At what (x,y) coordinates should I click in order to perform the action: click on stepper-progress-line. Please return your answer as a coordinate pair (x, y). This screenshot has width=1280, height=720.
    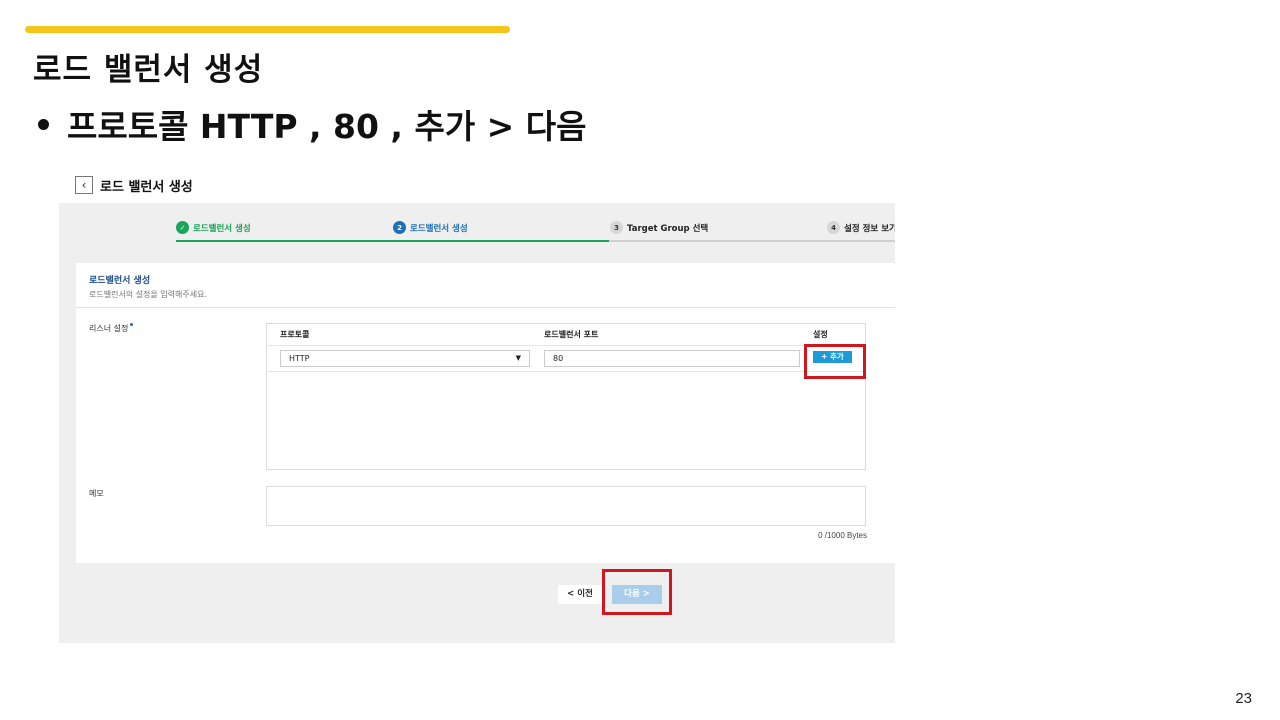
    Looking at the image, I should click on (392, 241).